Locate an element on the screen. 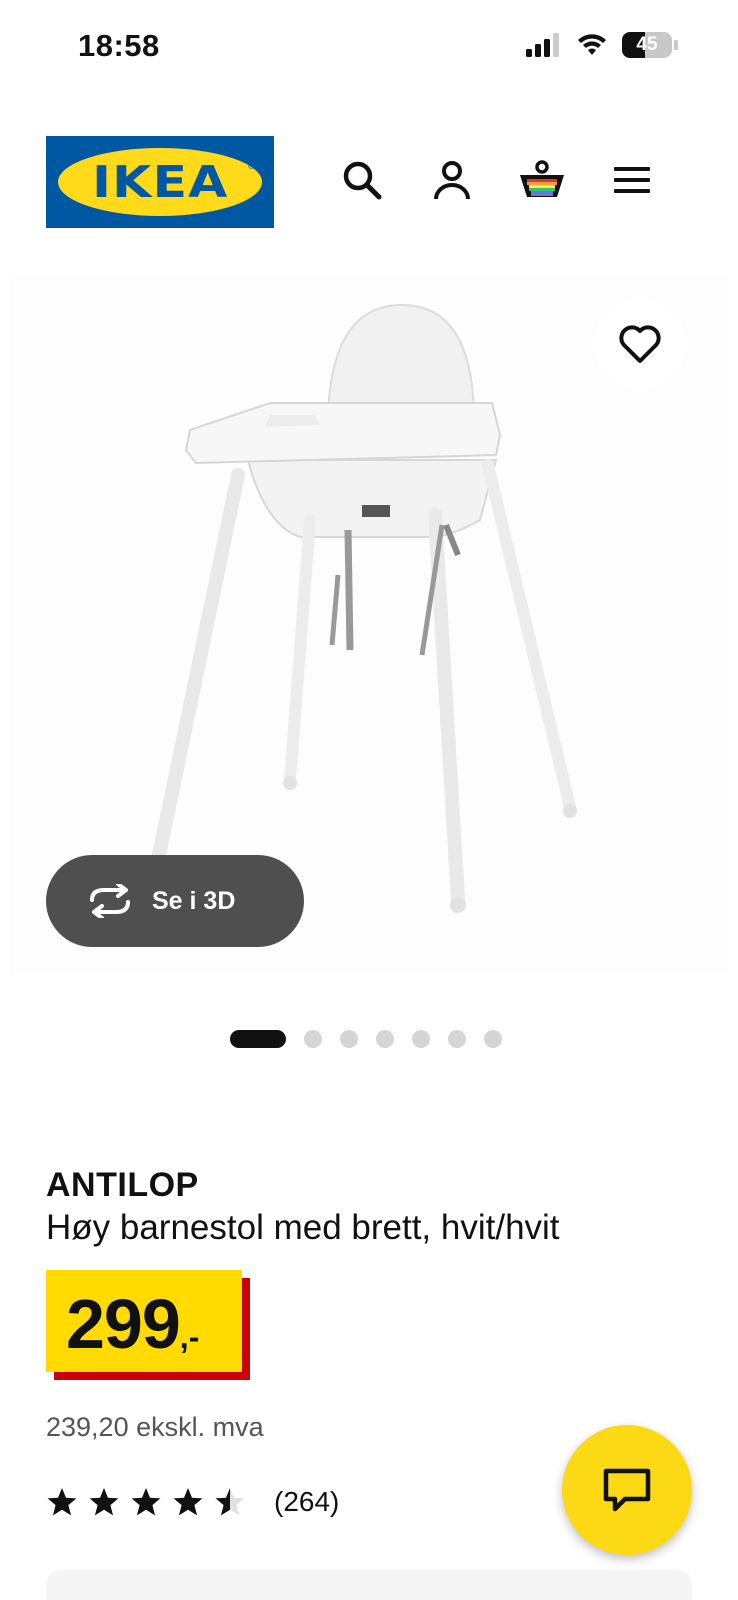 This screenshot has height=1600, width=738. account-icon is located at coordinates (452, 180).